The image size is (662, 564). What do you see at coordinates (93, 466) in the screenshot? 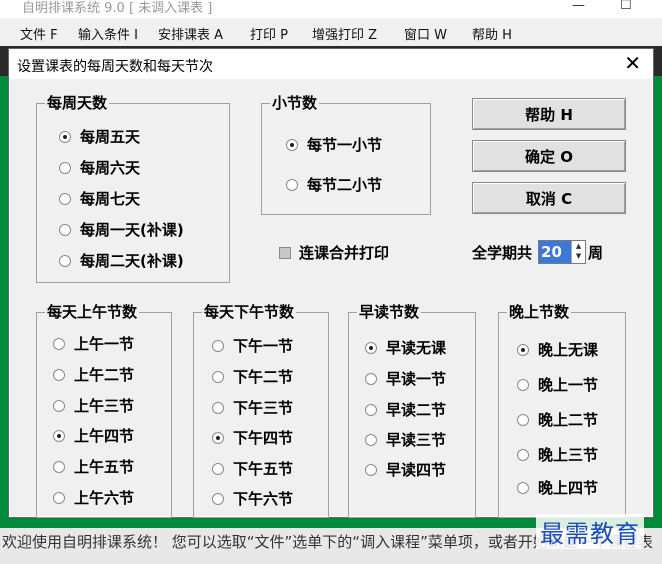
I see `radio-morning-5: 上午五节` at bounding box center [93, 466].